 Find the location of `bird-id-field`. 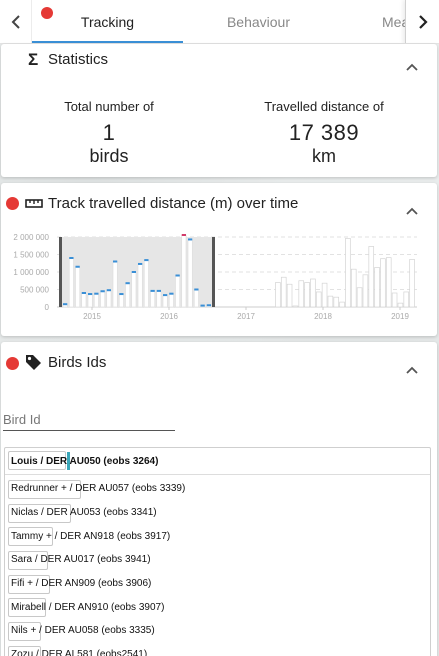

bird-id-field is located at coordinates (89, 420).